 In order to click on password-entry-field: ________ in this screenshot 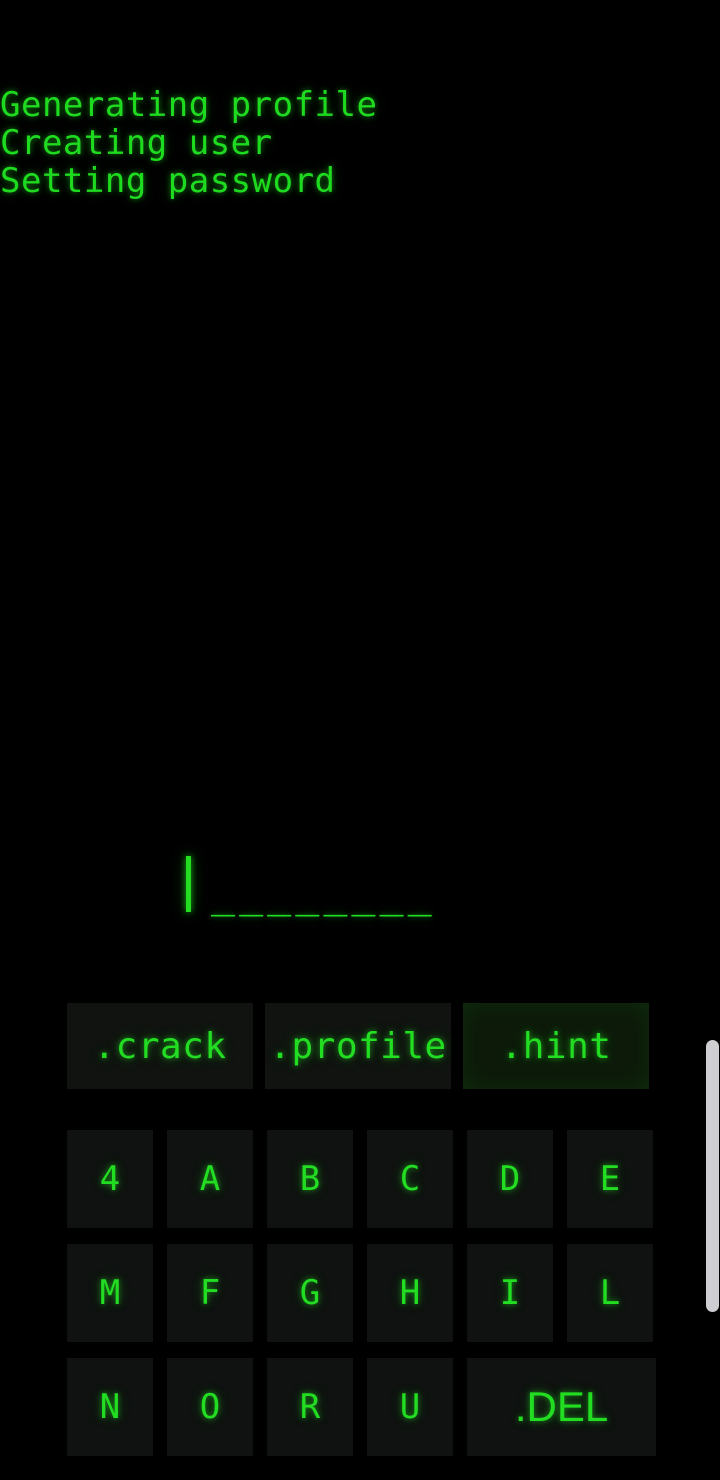, I will do `click(311, 883)`.